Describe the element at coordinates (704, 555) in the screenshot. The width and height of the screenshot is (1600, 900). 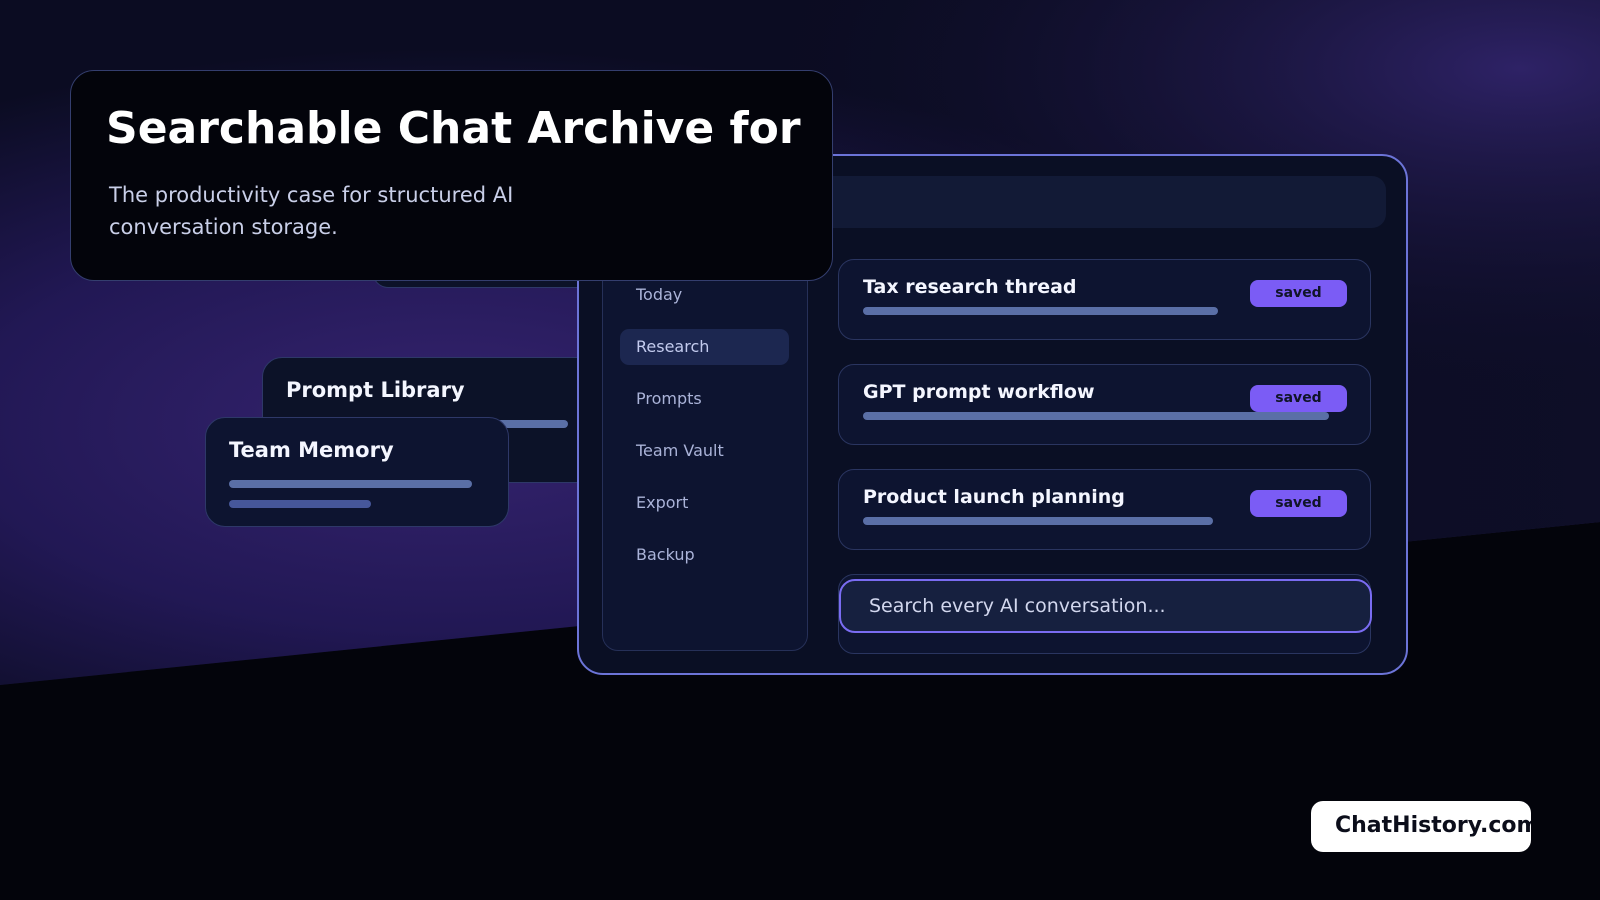
I see `sidebar-item-backup: Backup` at that location.